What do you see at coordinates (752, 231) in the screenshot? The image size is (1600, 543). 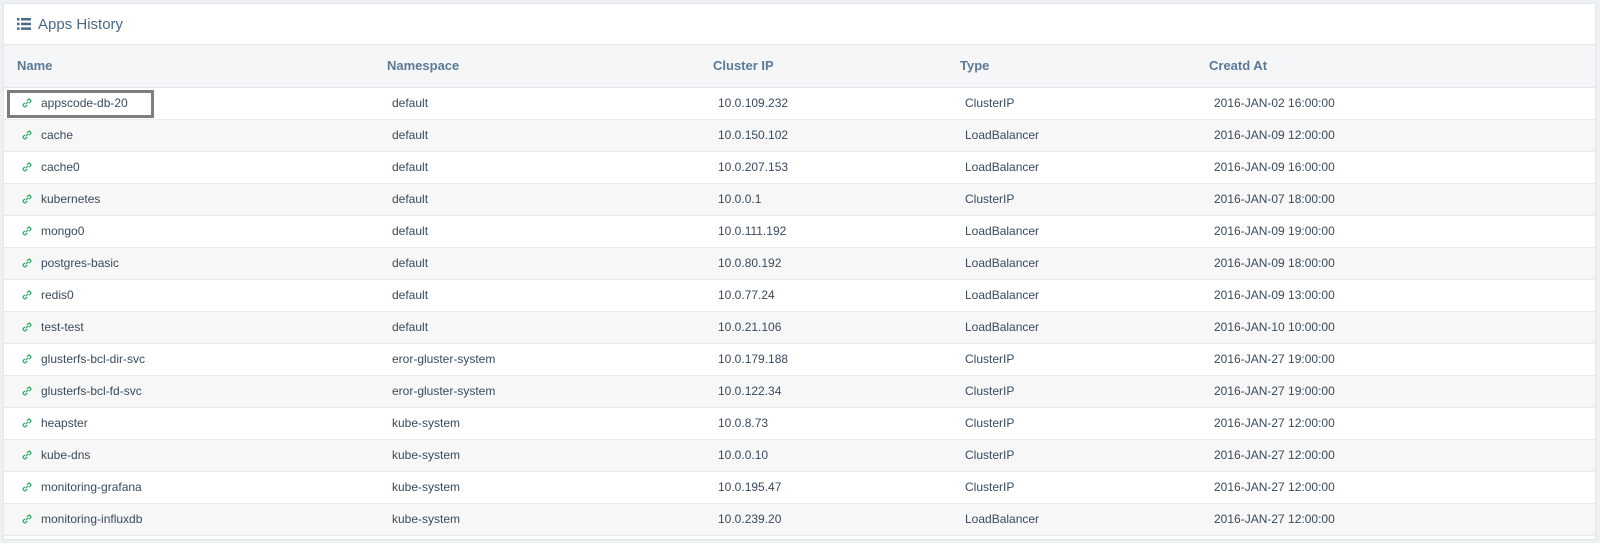 I see `cell-cluster-ip: 10.0.111.192` at bounding box center [752, 231].